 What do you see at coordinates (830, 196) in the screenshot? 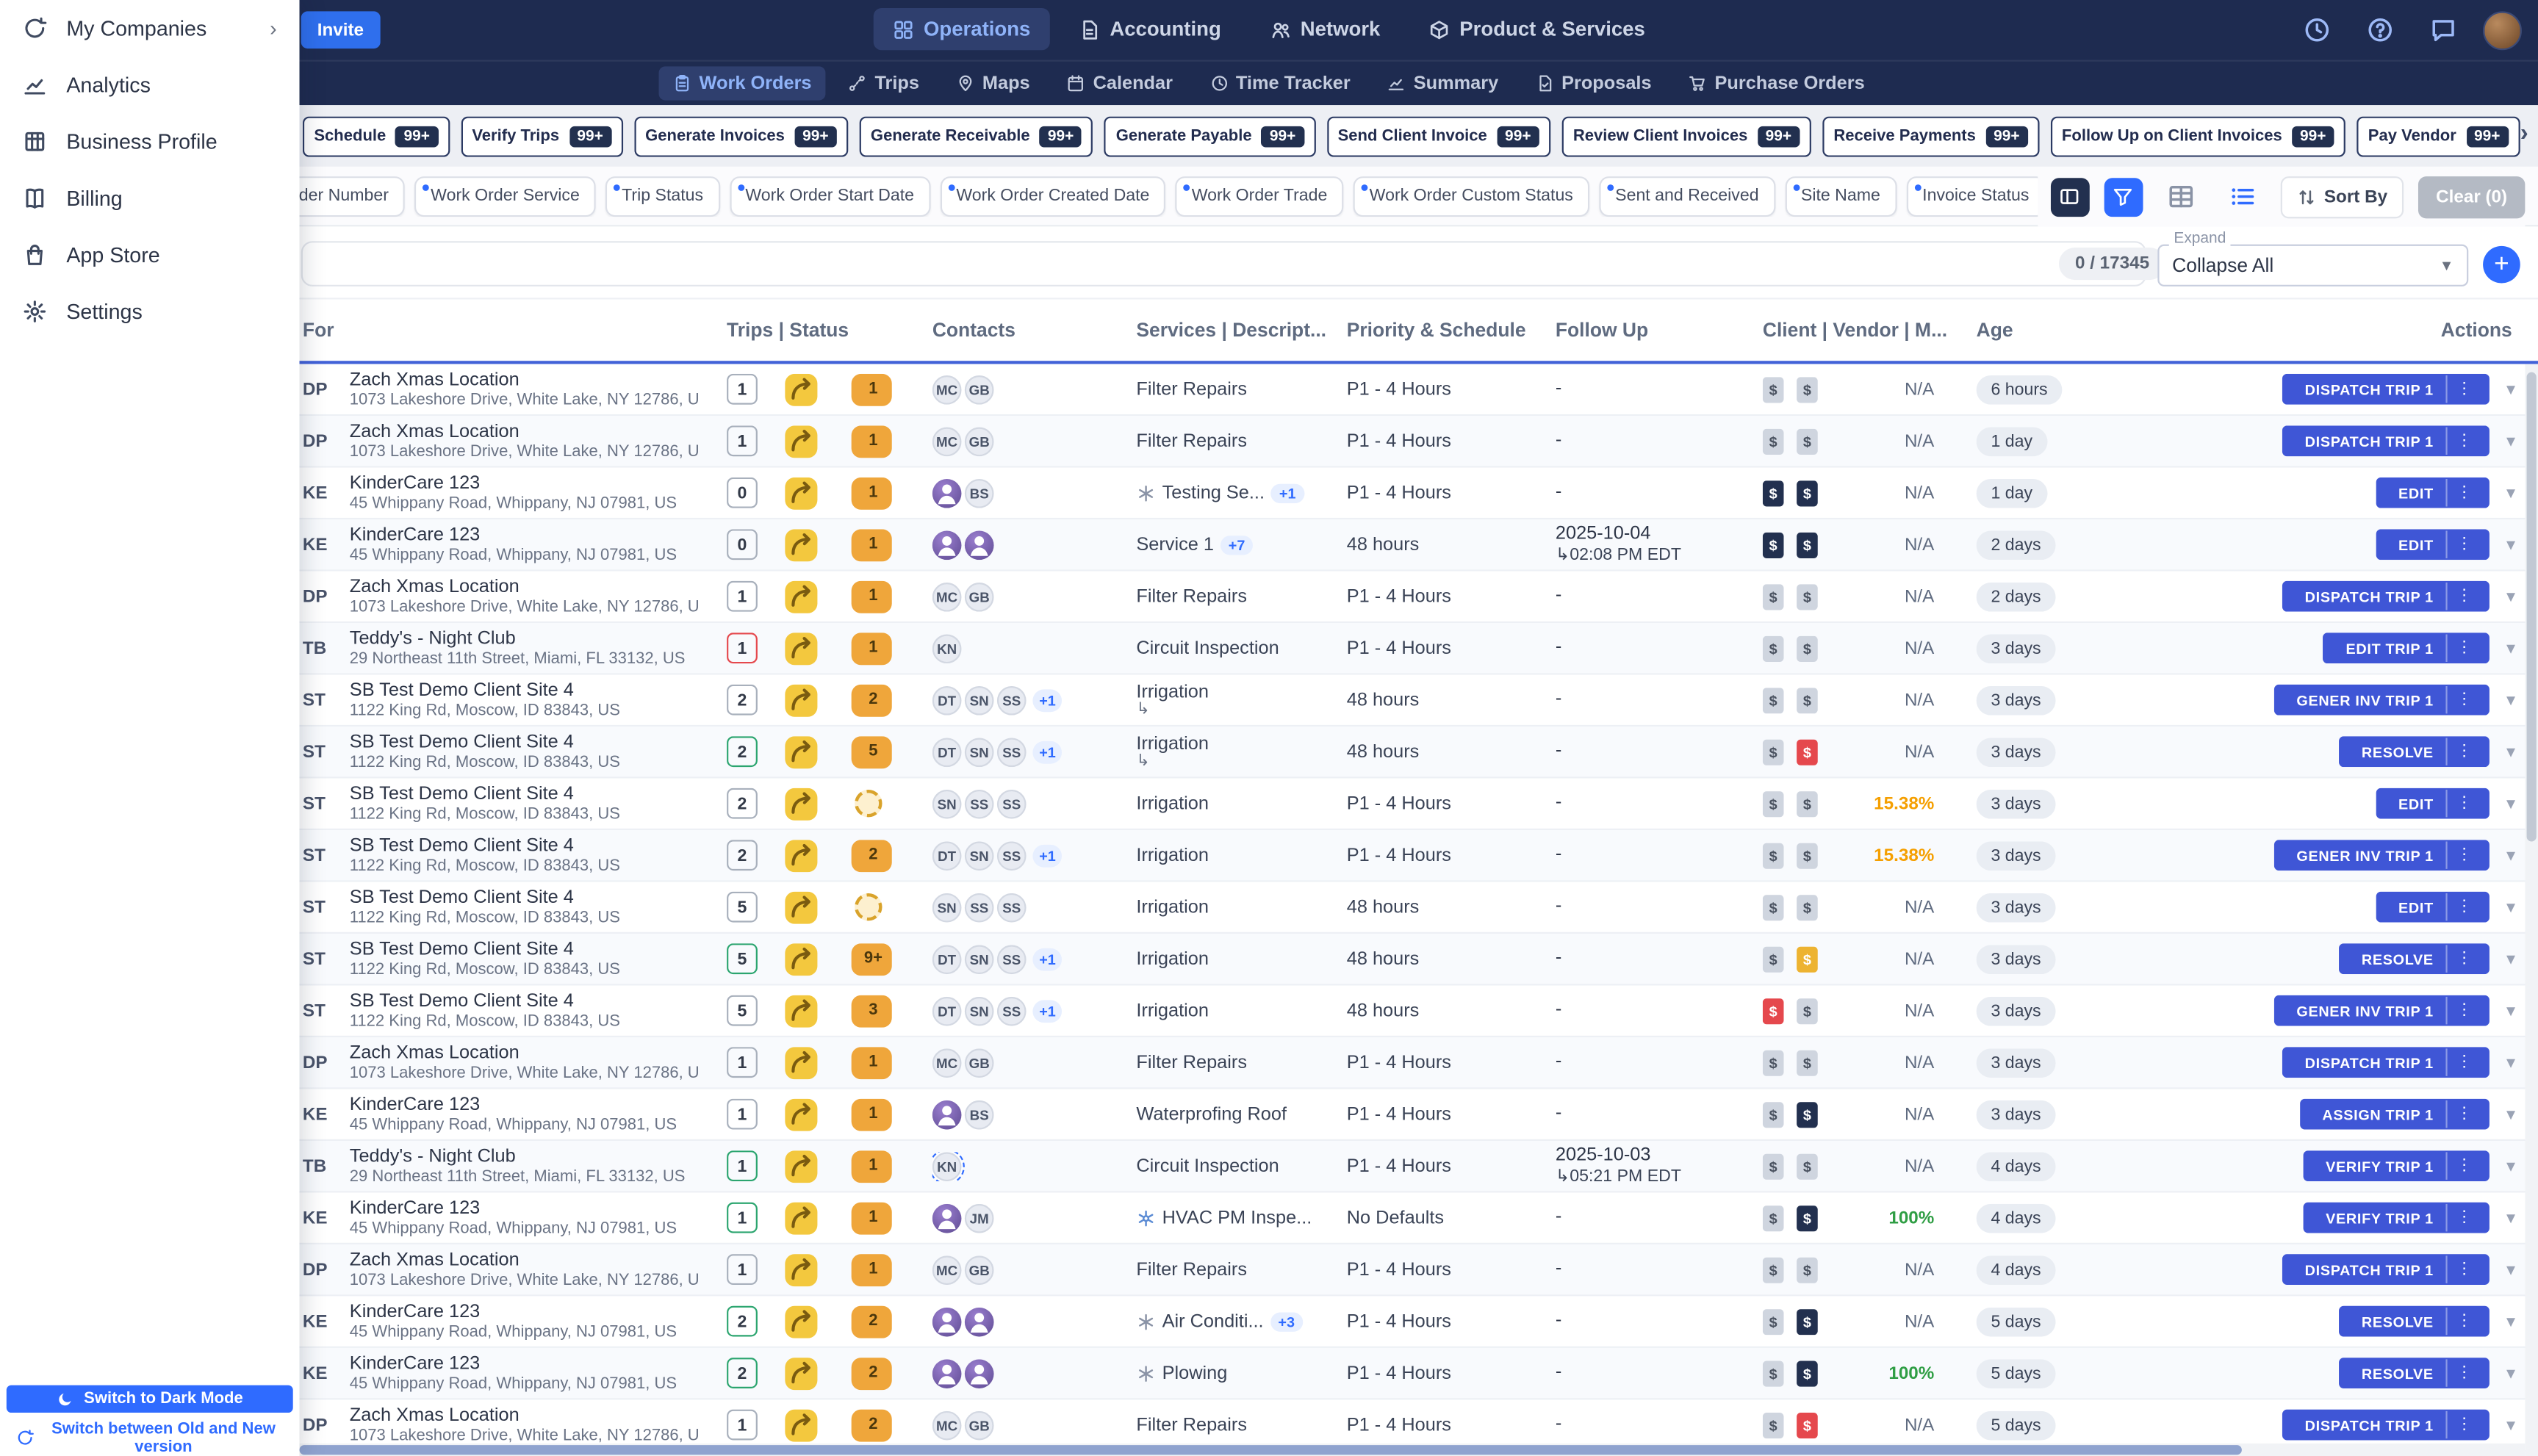
I see `filter-chip-work-order-start-date: Work Order Start Date` at bounding box center [830, 196].